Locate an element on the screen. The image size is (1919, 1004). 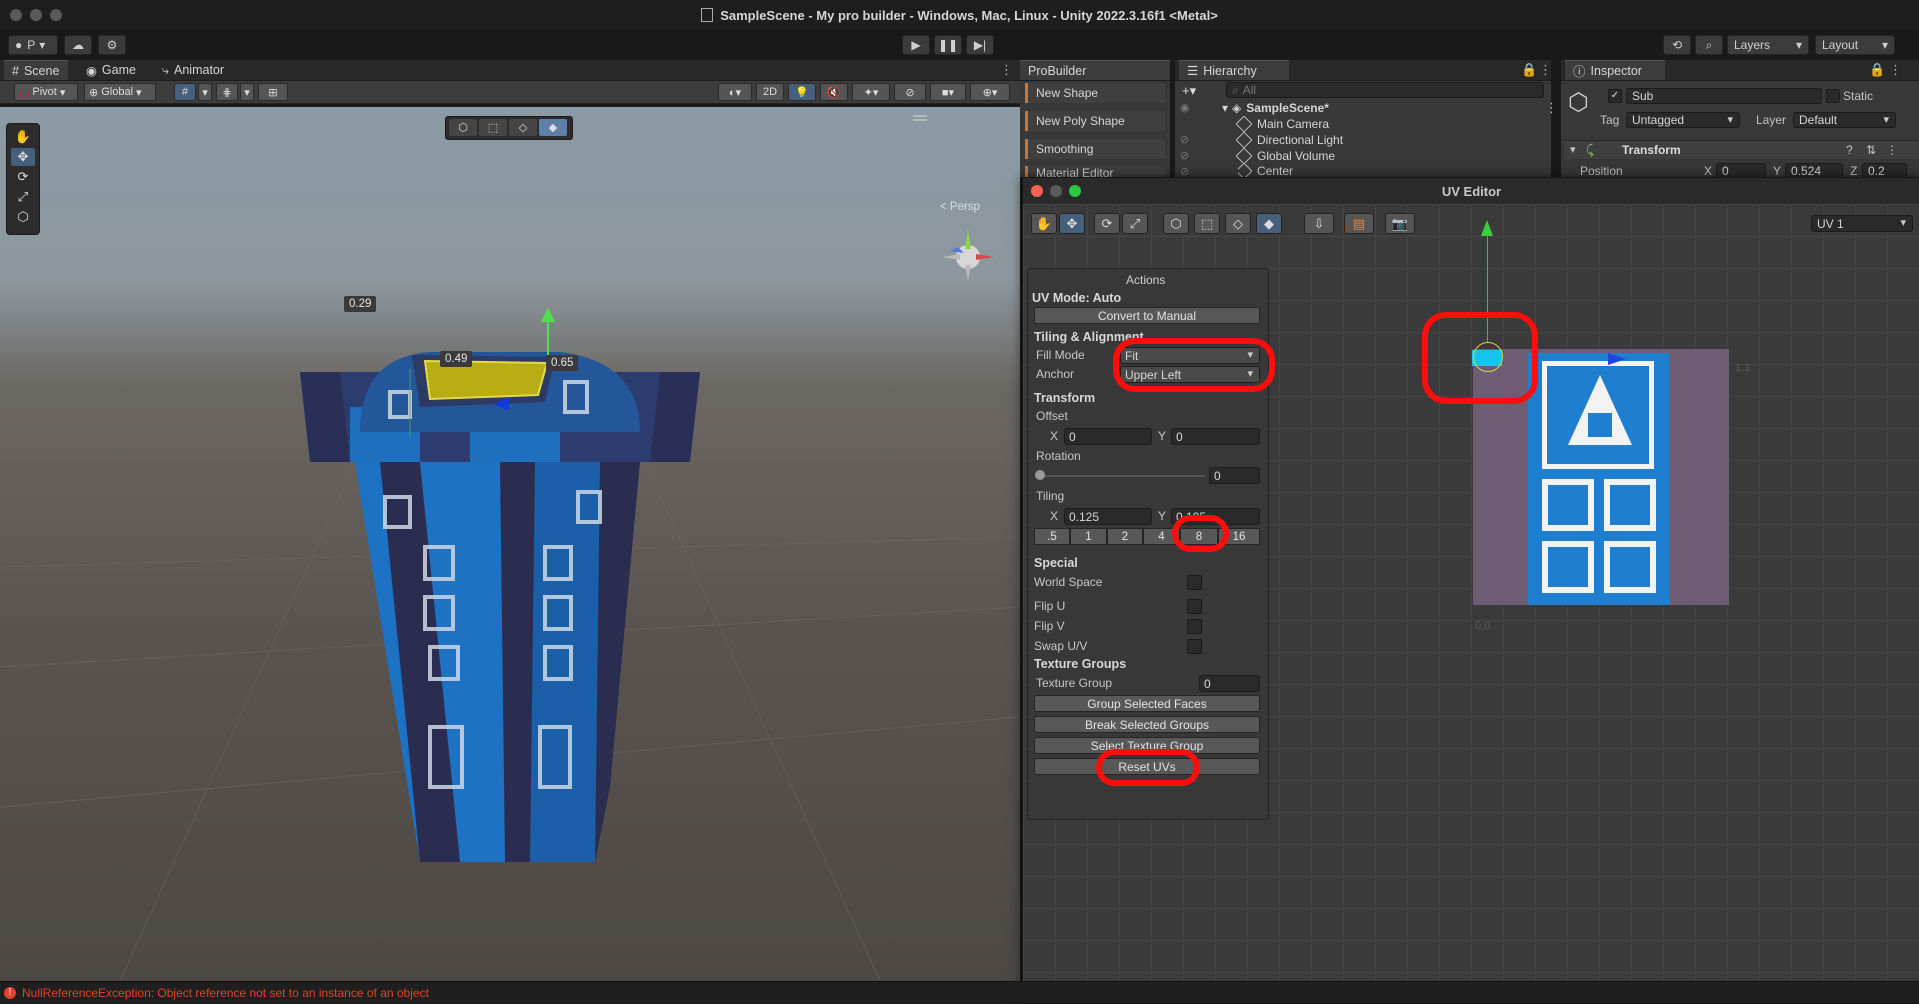
rotation-field: 0 is located at coordinates (1234, 475).